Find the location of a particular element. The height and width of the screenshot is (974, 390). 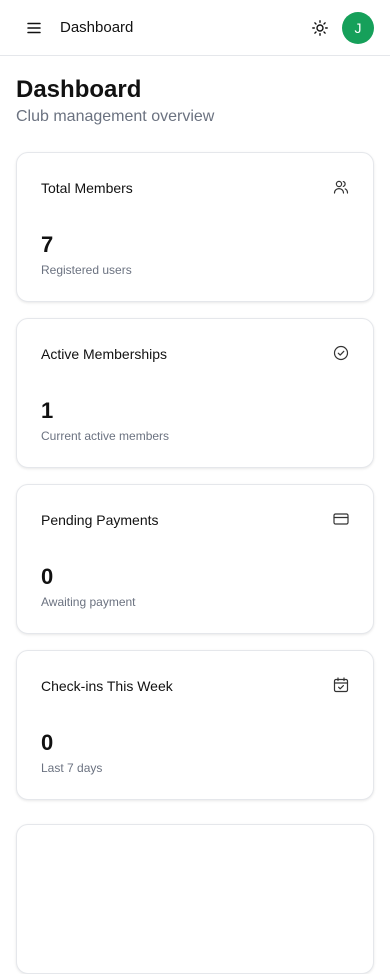

stat-card-title: Pending Payments is located at coordinates (100, 520).